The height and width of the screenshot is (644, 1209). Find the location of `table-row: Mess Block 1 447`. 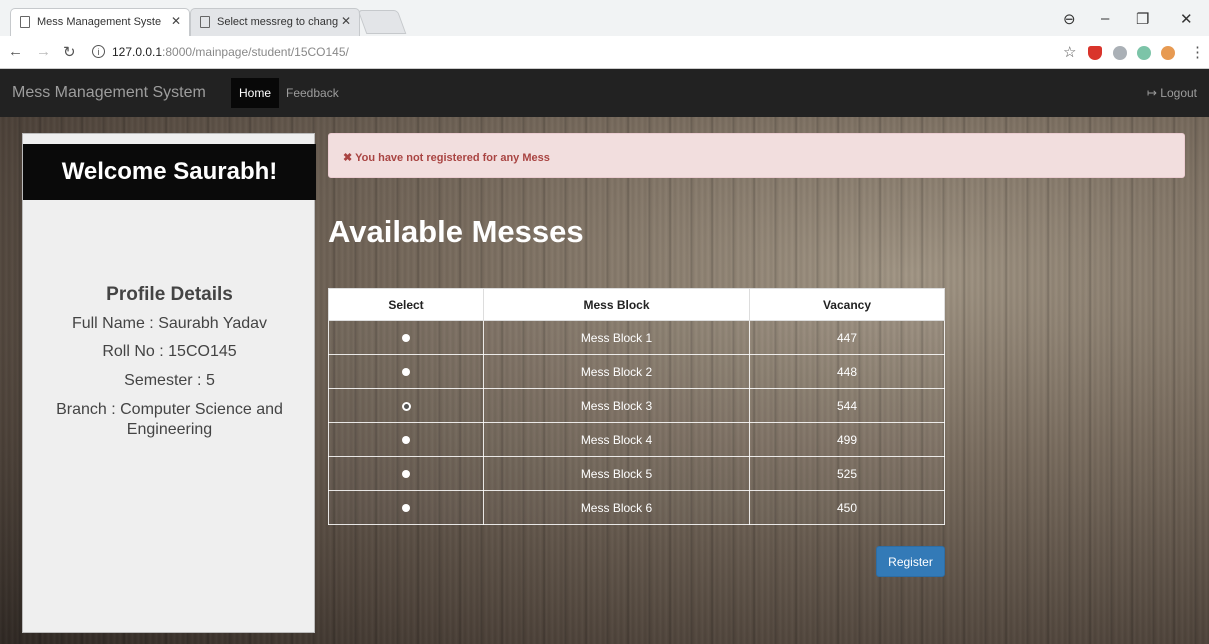

table-row: Mess Block 1 447 is located at coordinates (636, 337).